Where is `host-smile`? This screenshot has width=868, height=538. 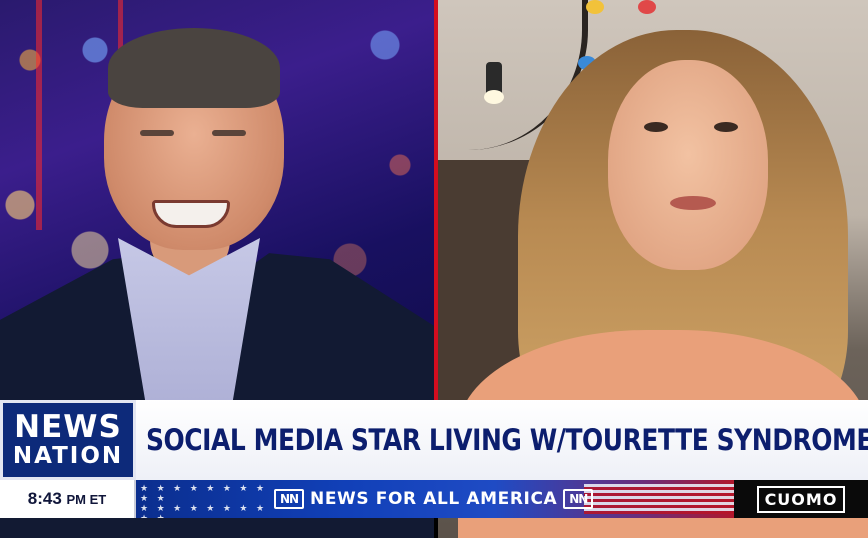 host-smile is located at coordinates (191, 214).